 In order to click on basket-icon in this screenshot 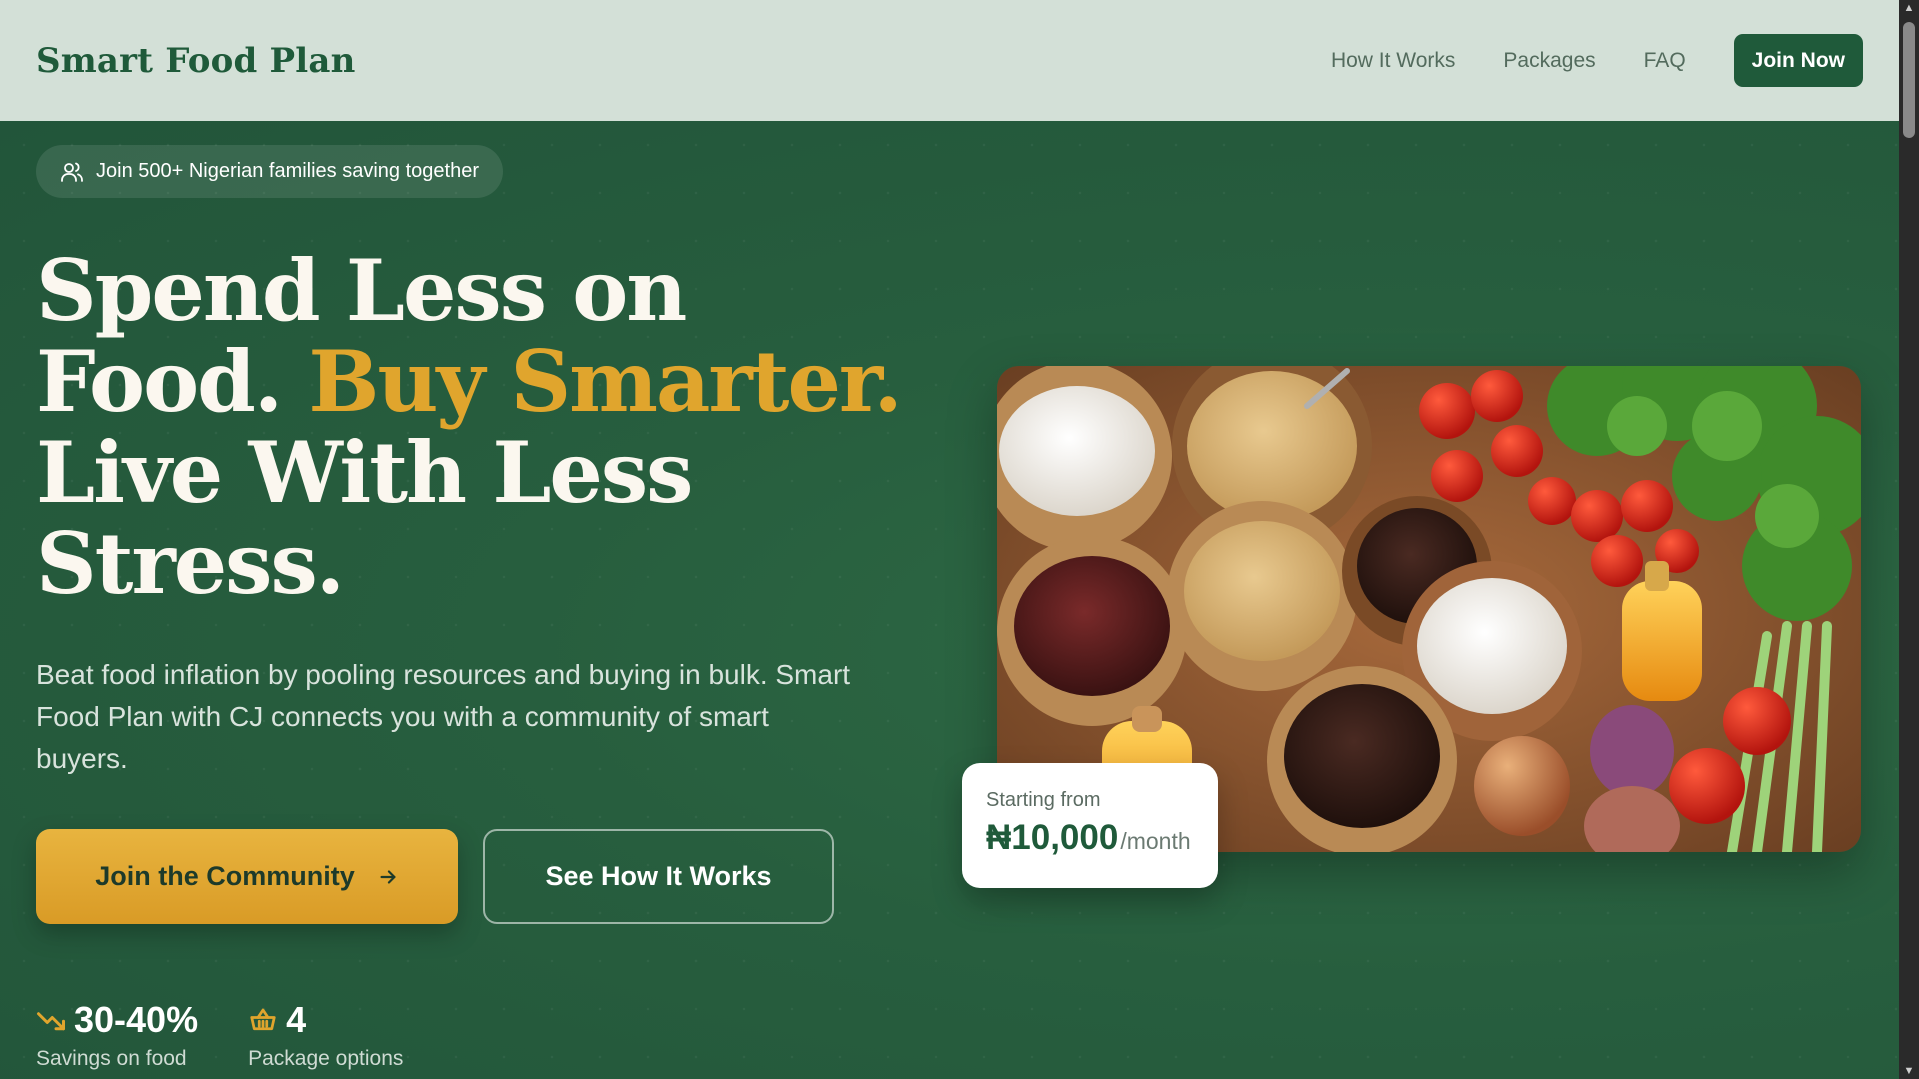, I will do `click(263, 1019)`.